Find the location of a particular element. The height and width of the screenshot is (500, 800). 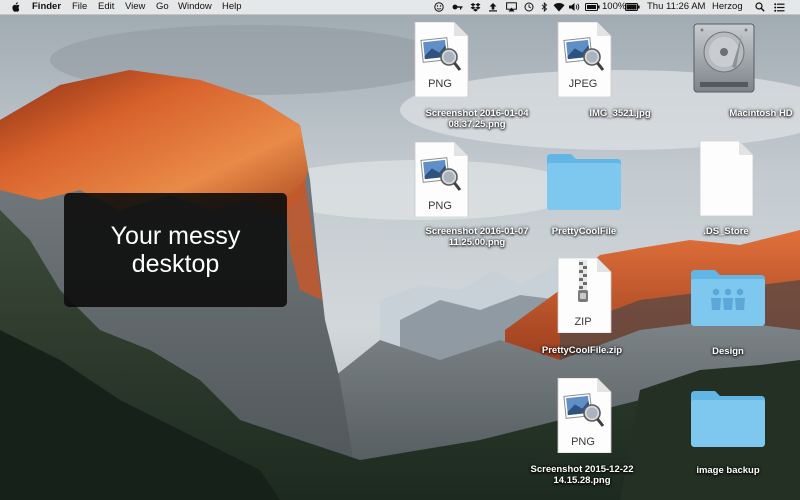

desktop-item-image-backup-folder: image backup is located at coordinates (728, 432).